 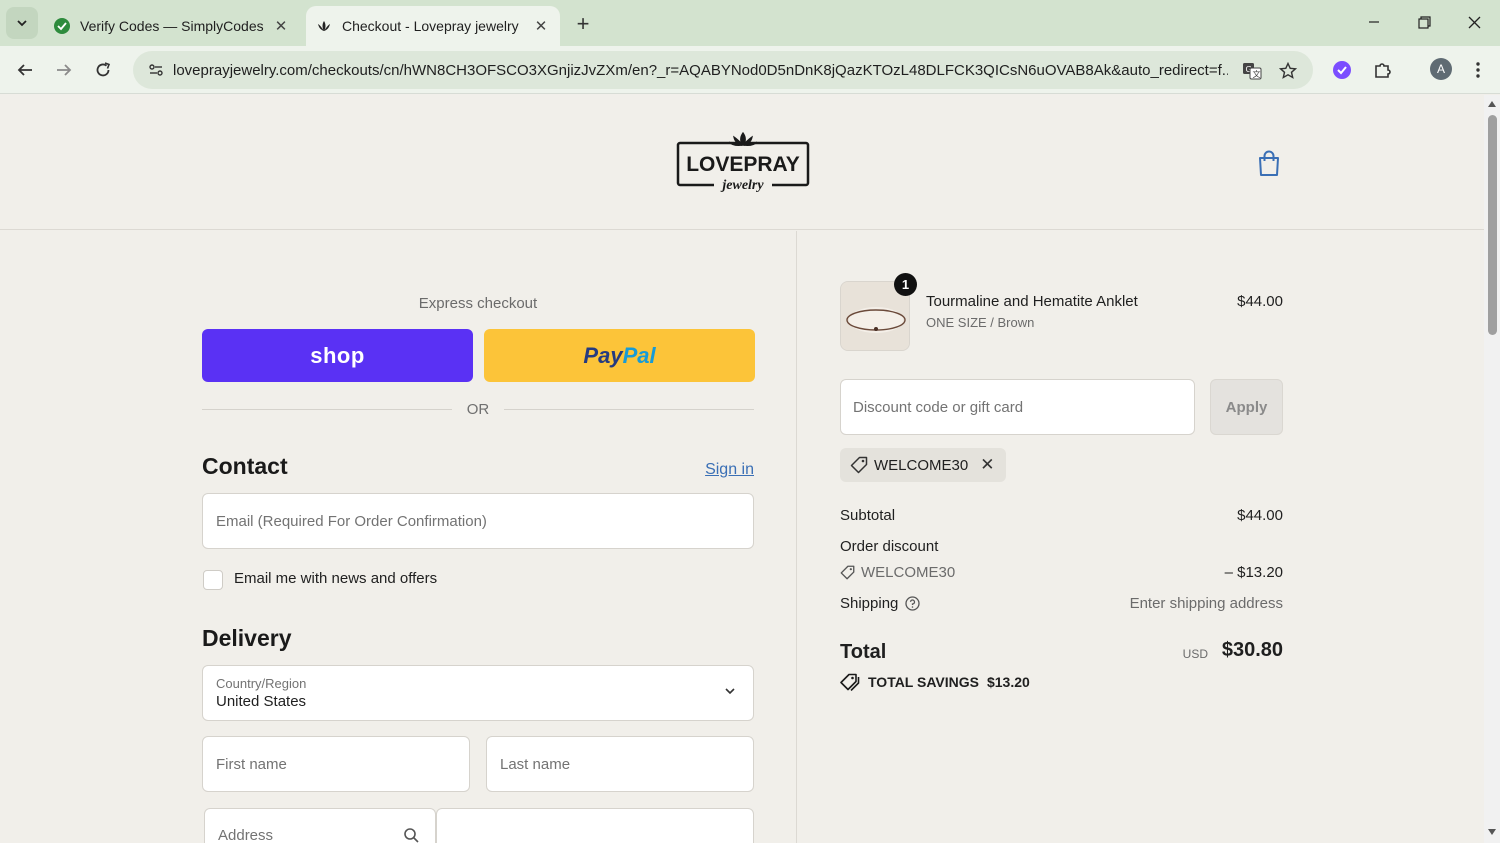 What do you see at coordinates (1252, 71) in the screenshot?
I see `translate-icon: G文` at bounding box center [1252, 71].